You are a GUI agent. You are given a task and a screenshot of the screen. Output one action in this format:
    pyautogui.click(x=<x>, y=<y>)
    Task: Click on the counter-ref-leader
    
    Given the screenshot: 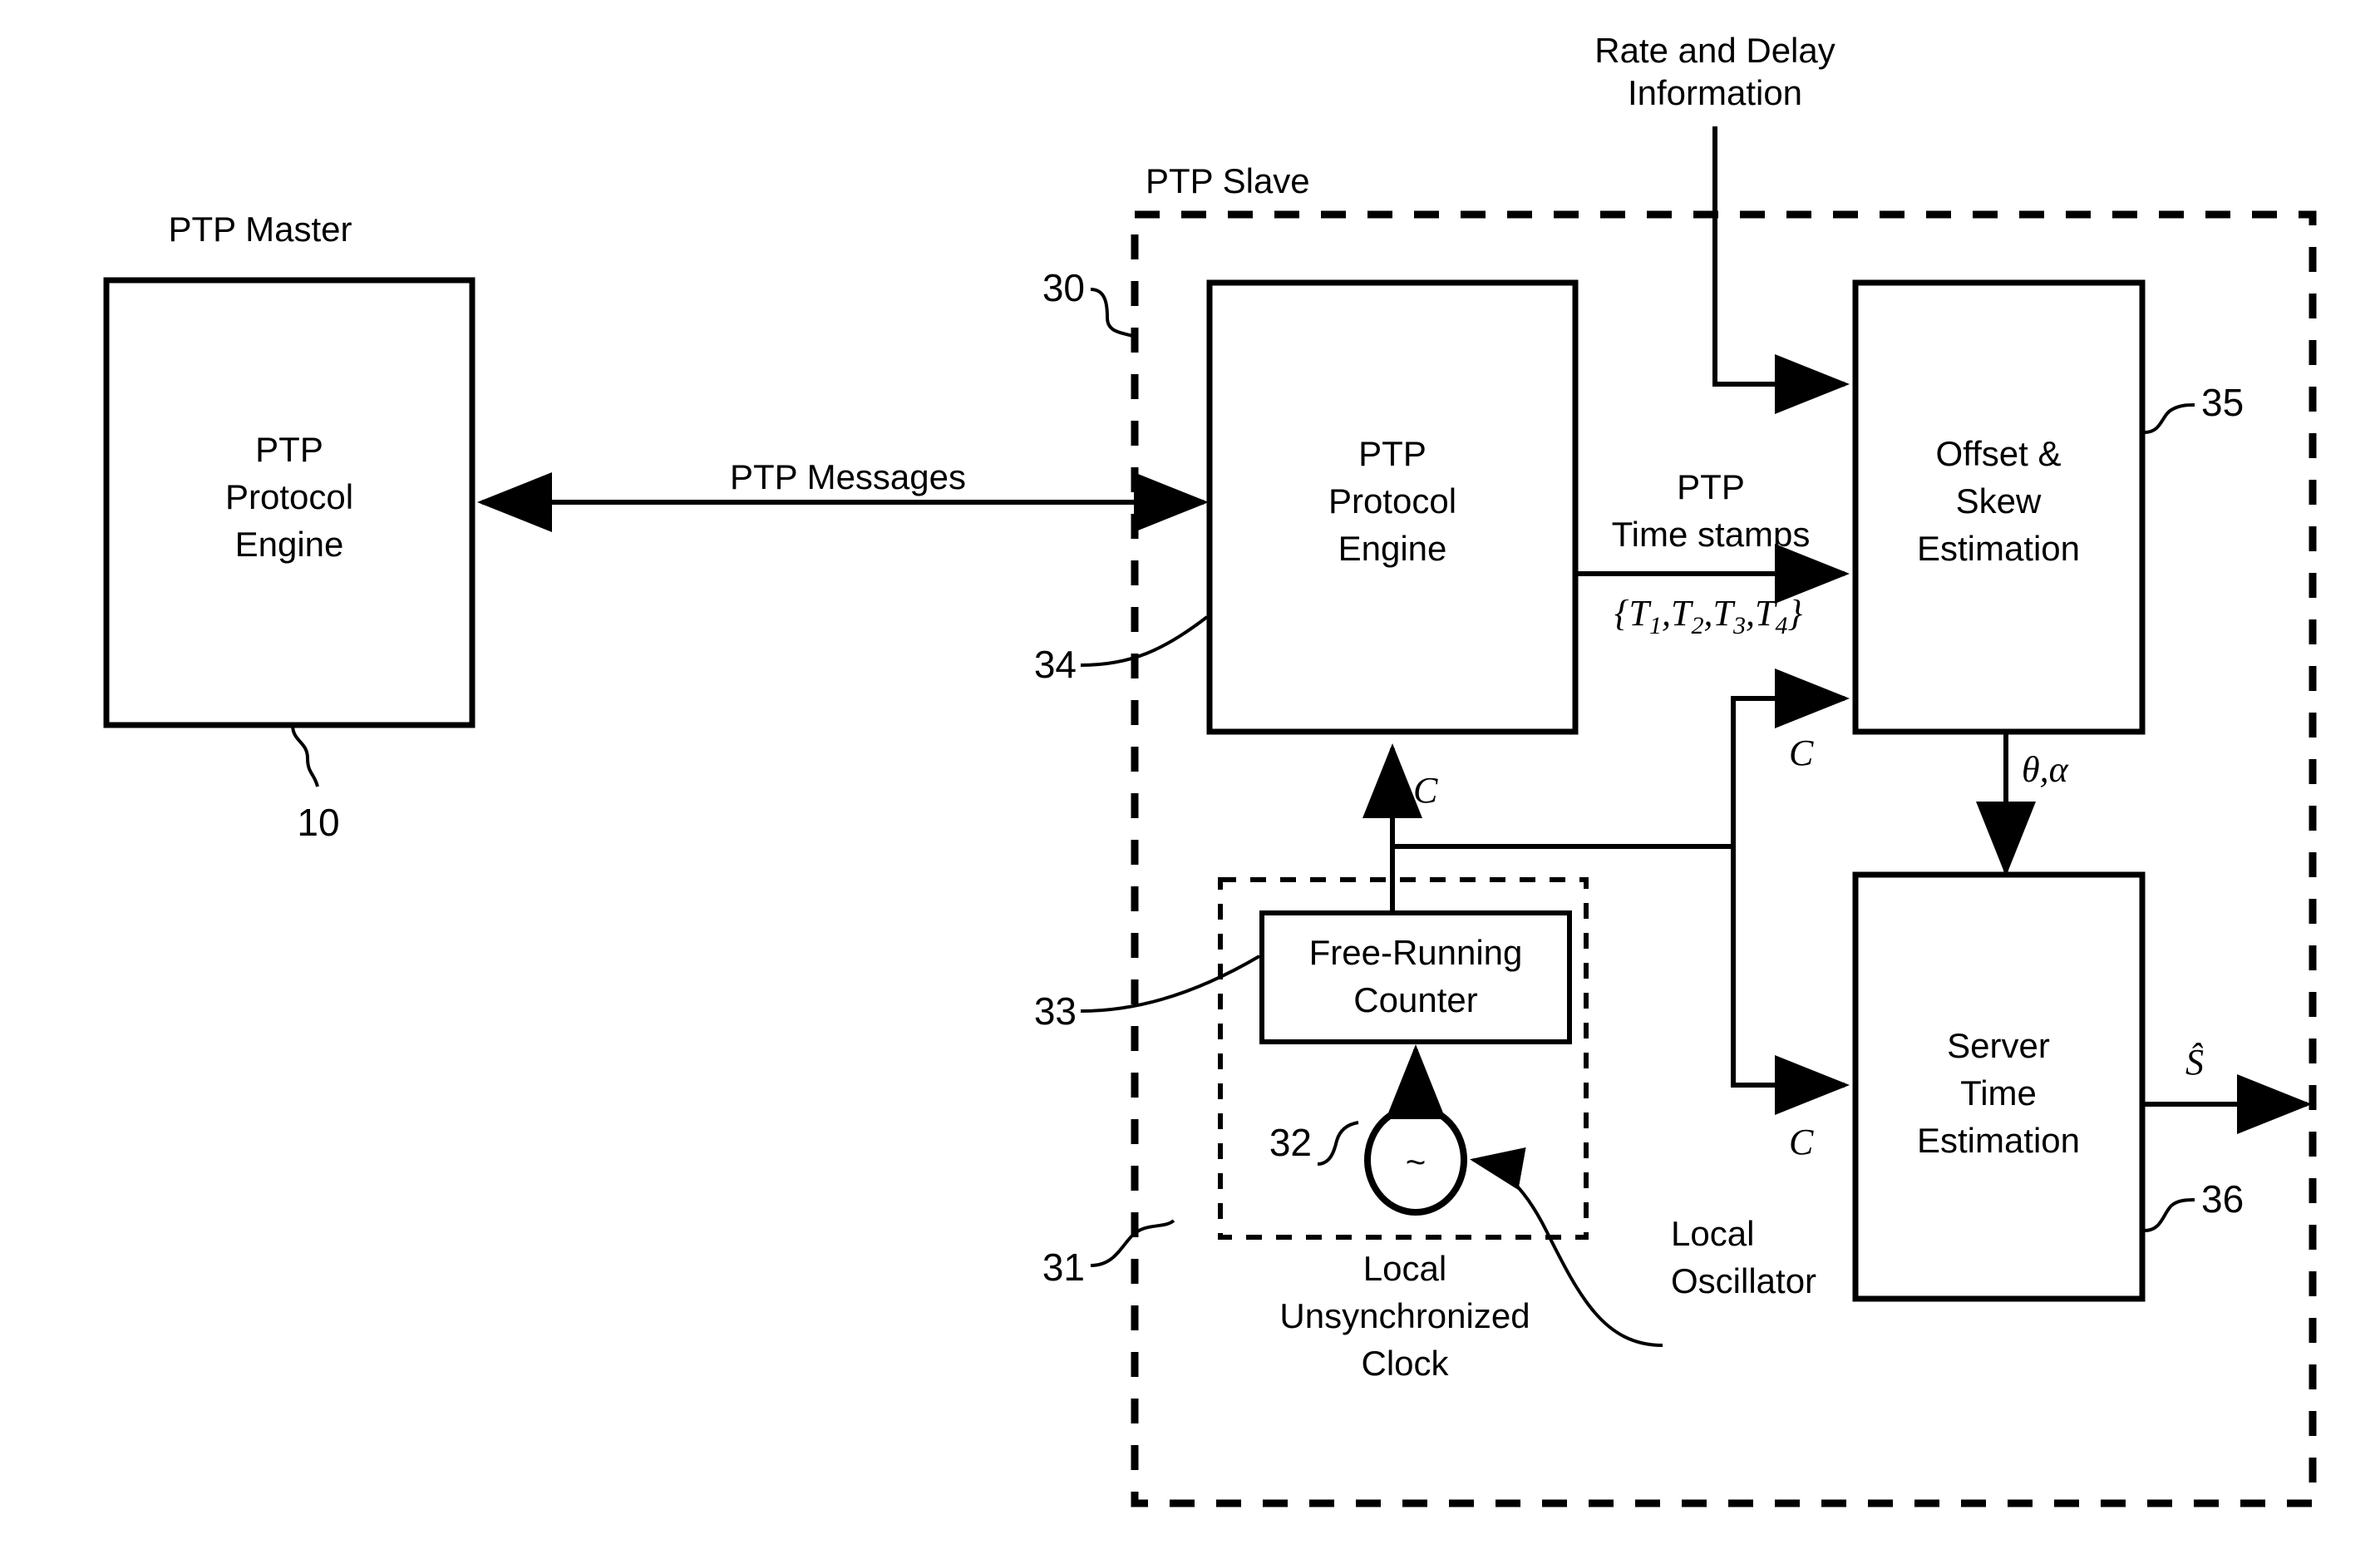 What is the action you would take?
    pyautogui.click(x=1170, y=984)
    